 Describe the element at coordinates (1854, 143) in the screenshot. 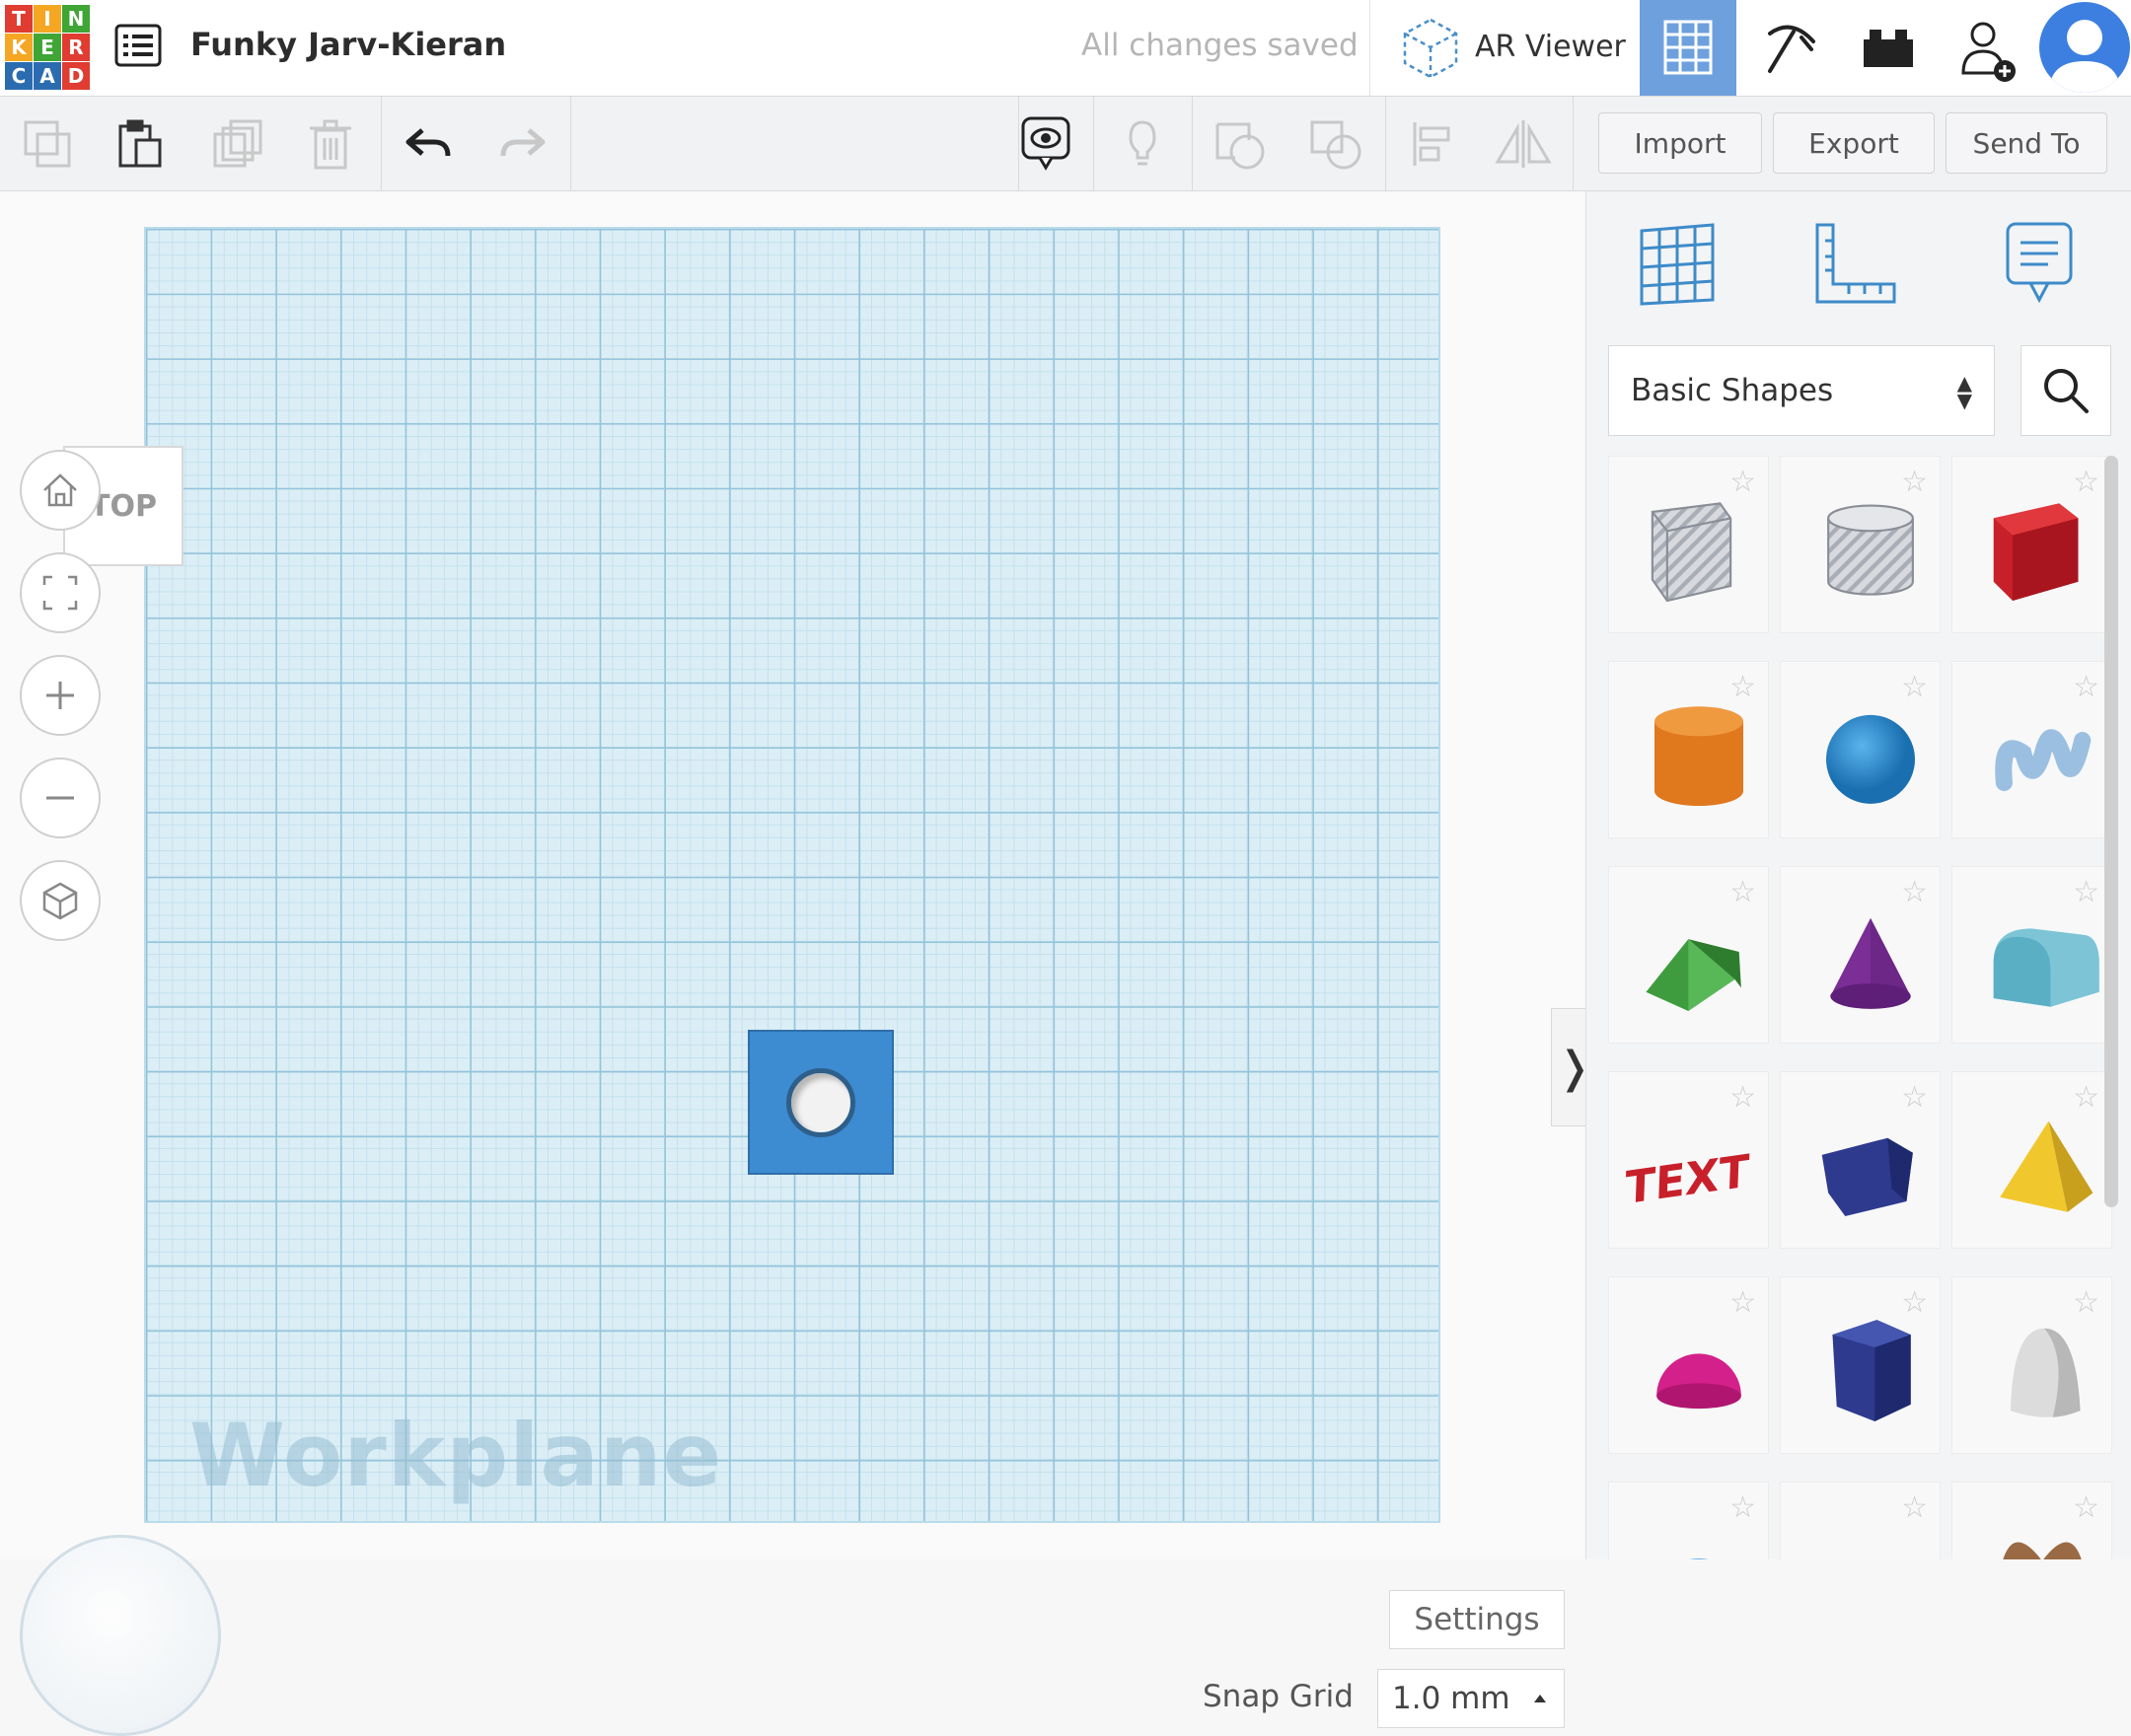

I see `export-button: Export` at that location.